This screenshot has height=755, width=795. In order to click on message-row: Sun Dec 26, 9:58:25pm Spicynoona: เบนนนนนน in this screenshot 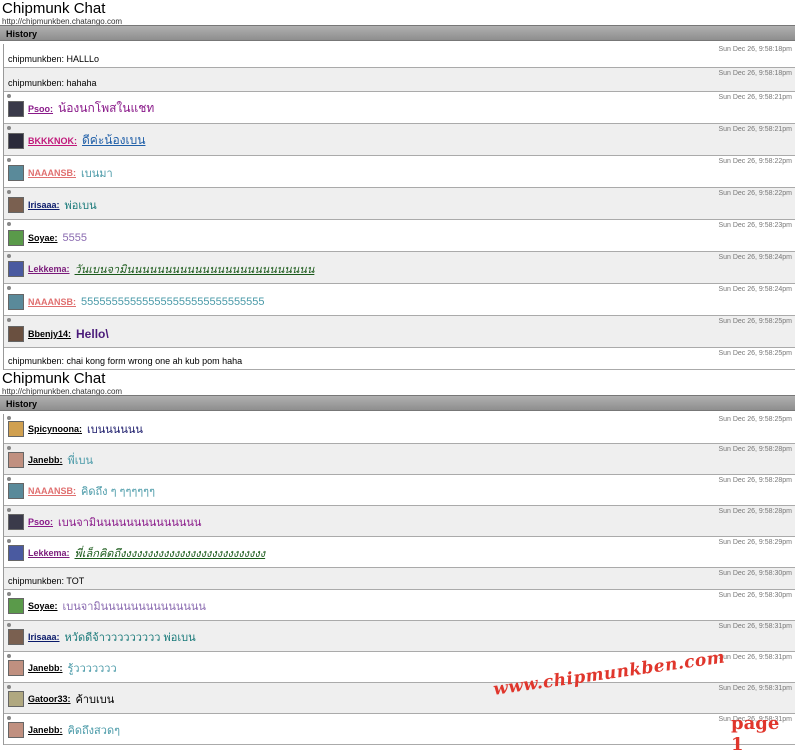, I will do `click(399, 429)`.